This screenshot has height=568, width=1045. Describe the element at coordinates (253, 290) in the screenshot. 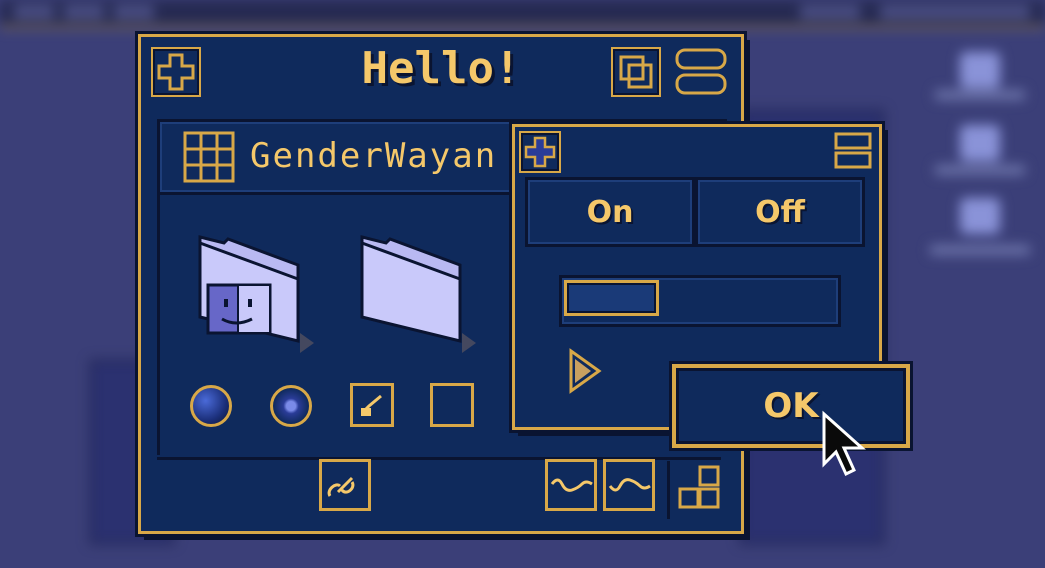

I see `system-folder-icon` at that location.